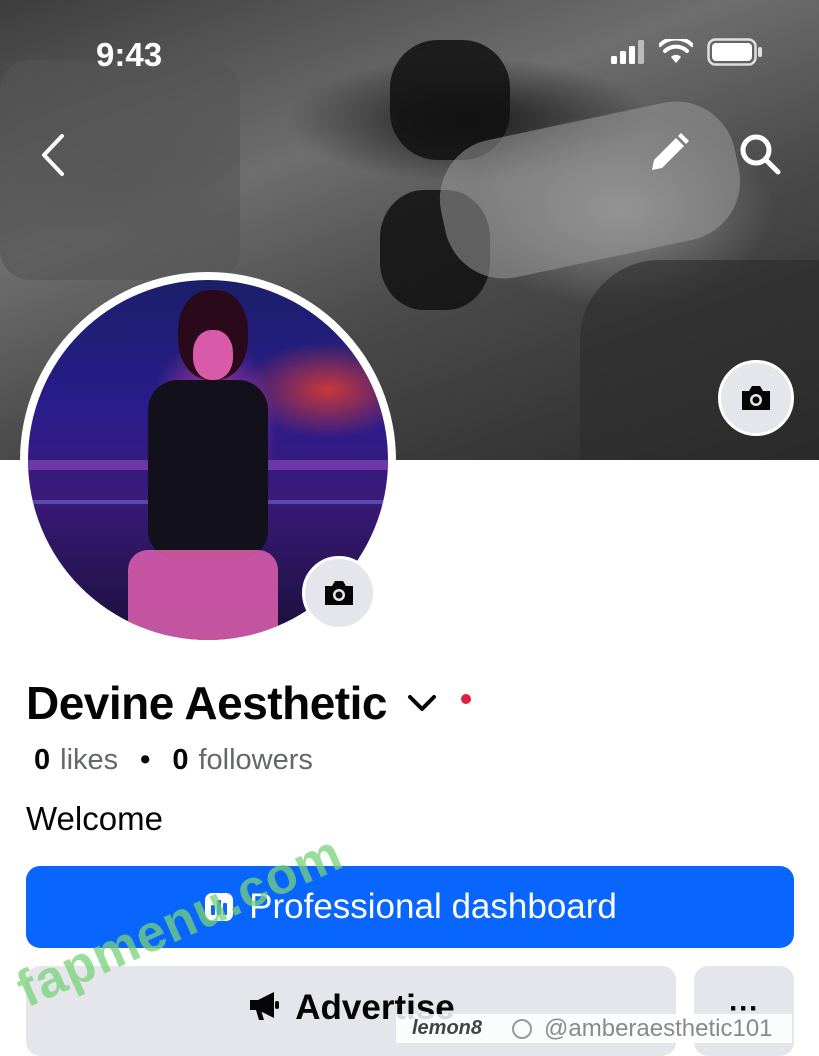  Describe the element at coordinates (734, 52) in the screenshot. I see `battery-icon` at that location.